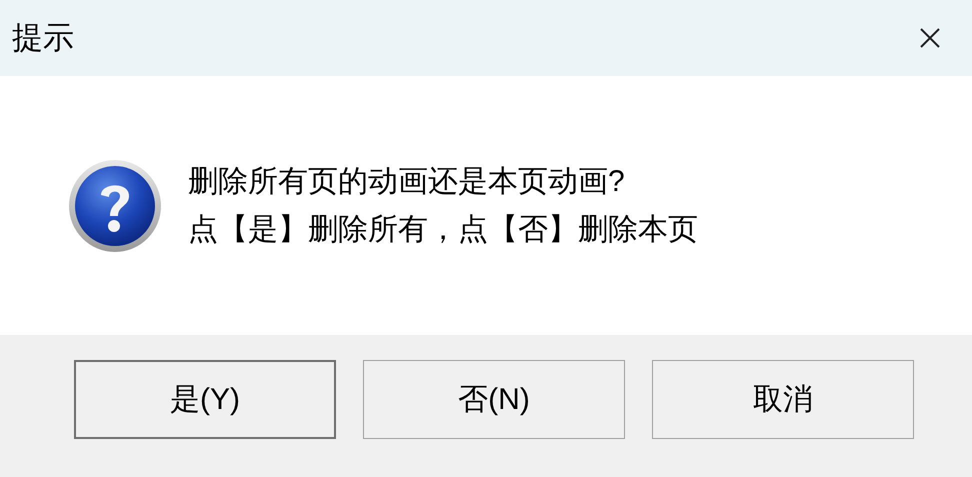 The height and width of the screenshot is (477, 972). What do you see at coordinates (783, 399) in the screenshot?
I see `dialog-button: 取消` at bounding box center [783, 399].